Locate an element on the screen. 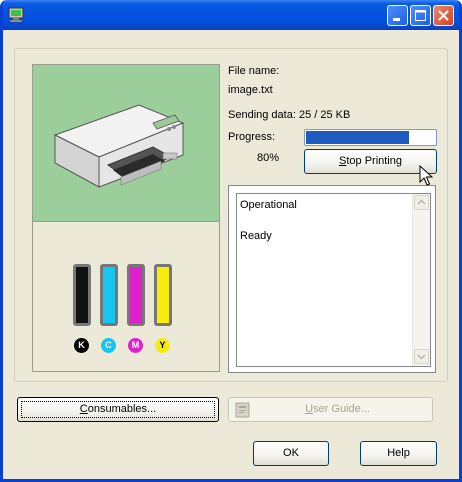 The width and height of the screenshot is (462, 482). maximize-button is located at coordinates (420, 15).